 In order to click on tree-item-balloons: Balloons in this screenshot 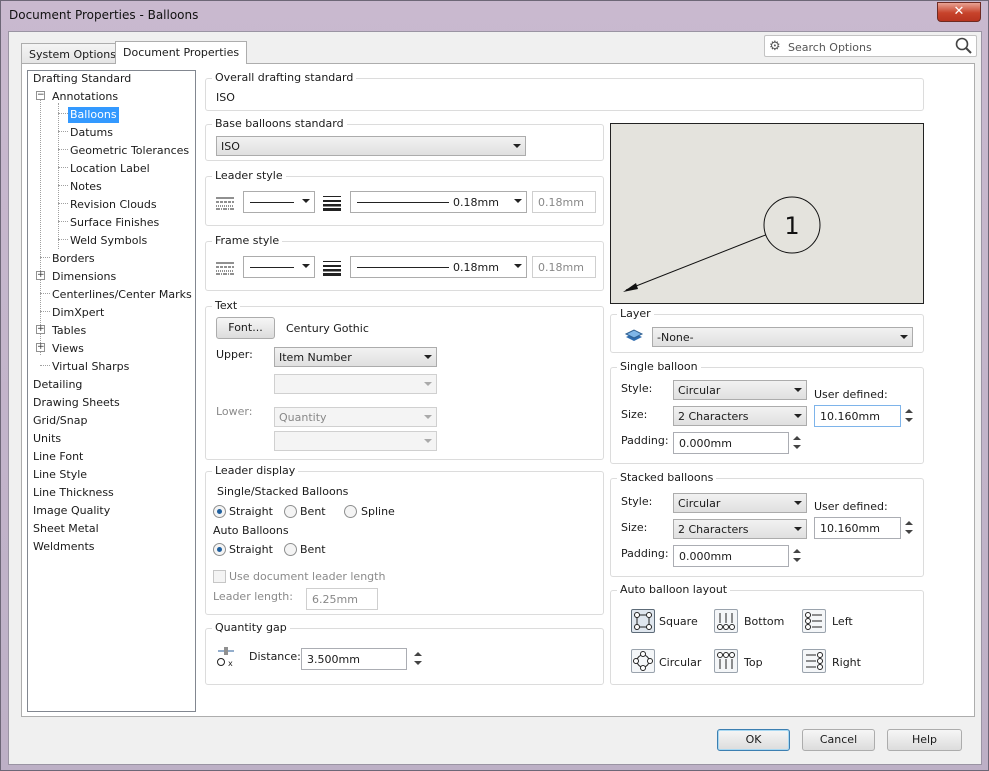, I will do `click(93, 115)`.